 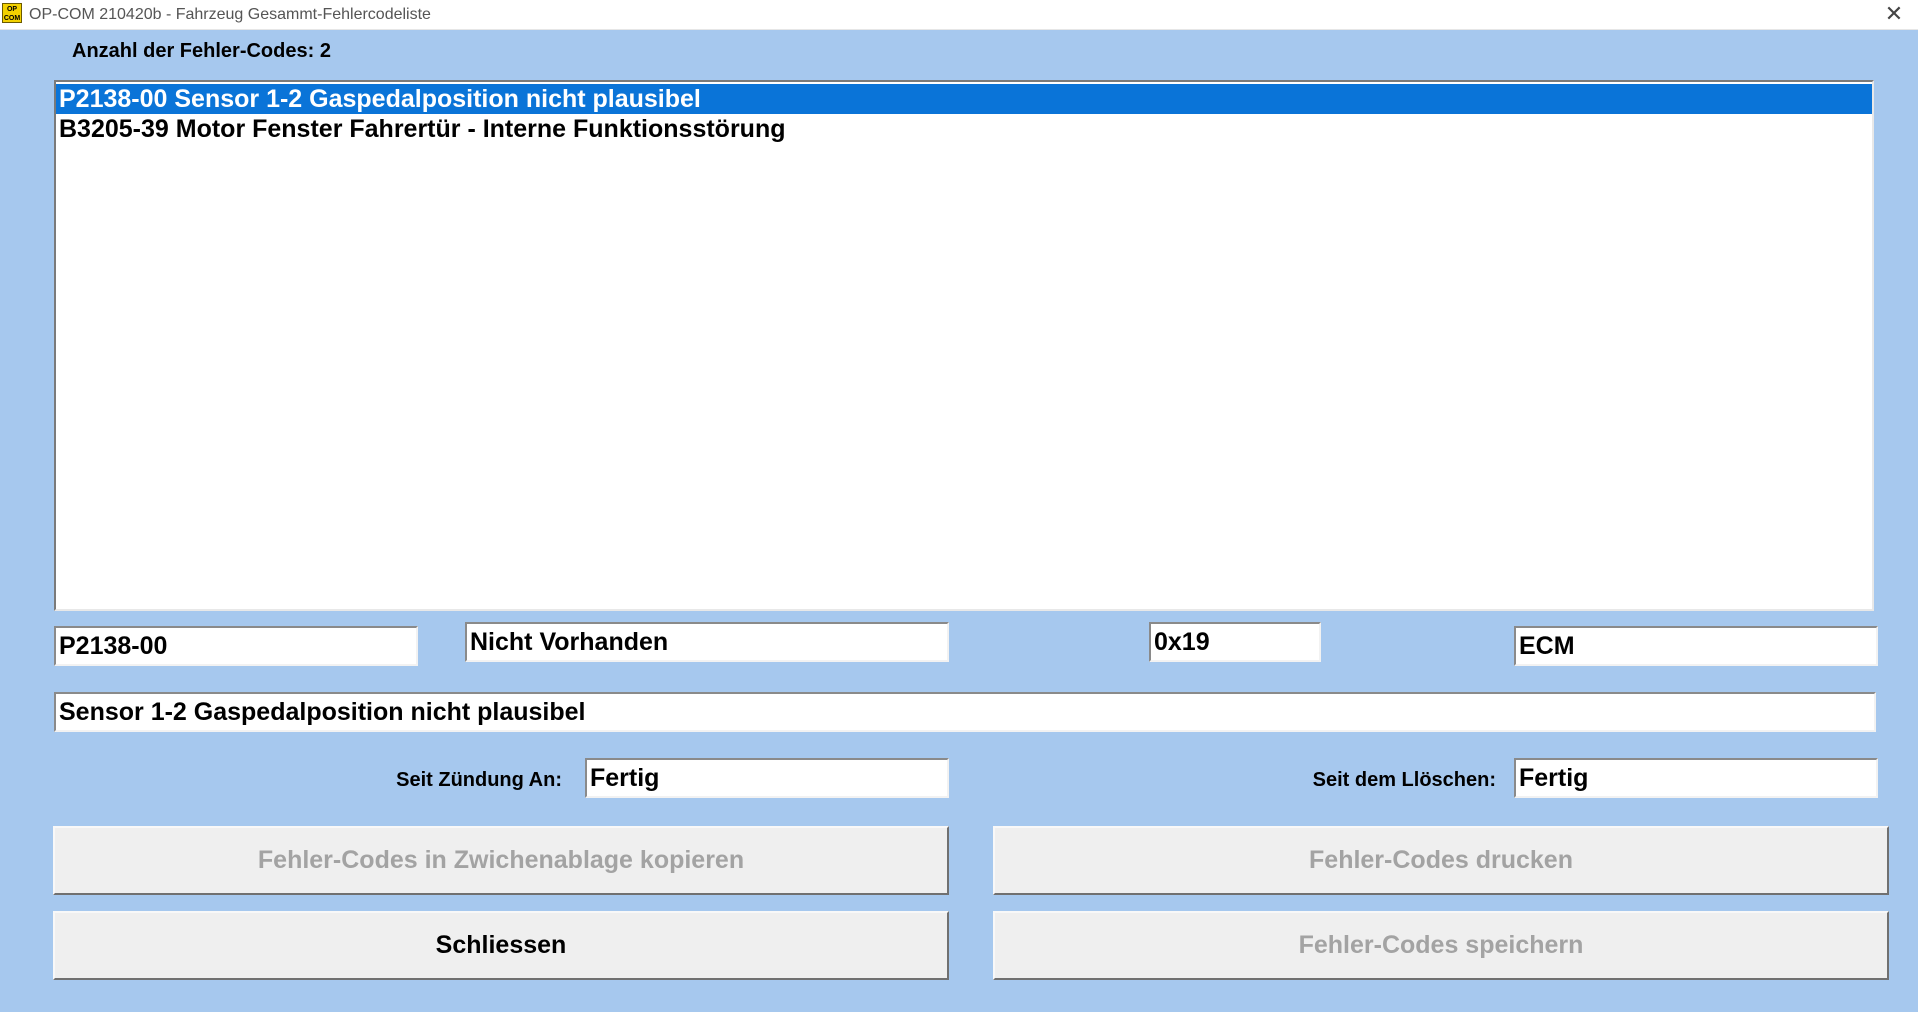 I want to click on copy-to-clipboard-button: Fehler-Codes in Zwichenablage kopieren, so click(x=501, y=860).